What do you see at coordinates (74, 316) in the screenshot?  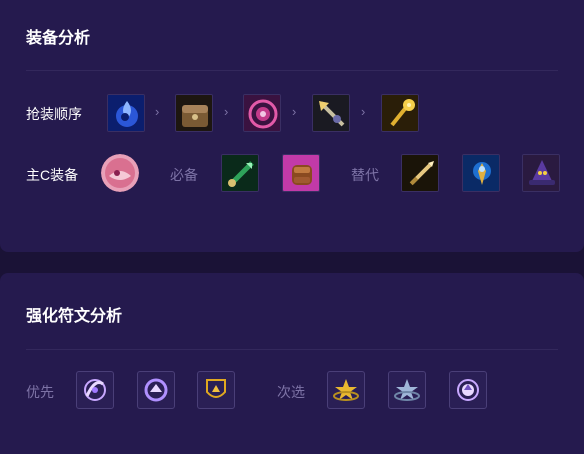 I see `augment-section-title: 强化符文分析` at bounding box center [74, 316].